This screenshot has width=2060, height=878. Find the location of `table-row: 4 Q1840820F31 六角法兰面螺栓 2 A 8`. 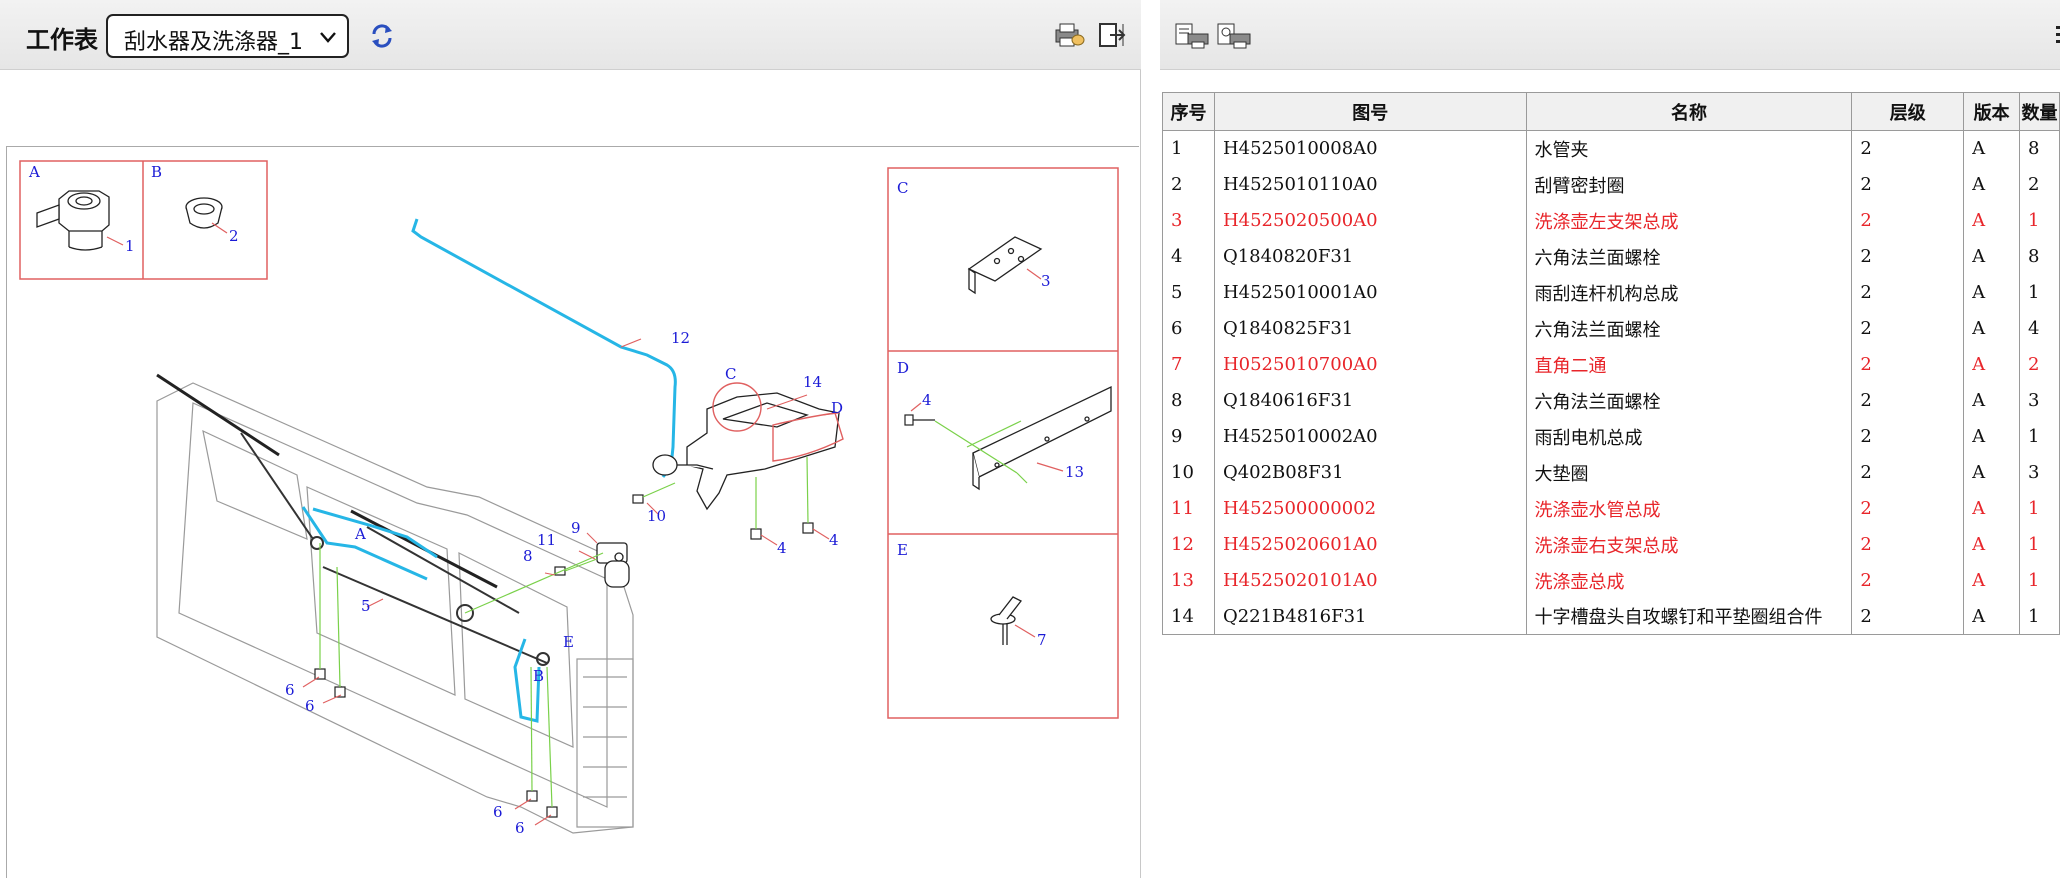

table-row: 4 Q1840820F31 六角法兰面螺栓 2 A 8 is located at coordinates (1611, 256).